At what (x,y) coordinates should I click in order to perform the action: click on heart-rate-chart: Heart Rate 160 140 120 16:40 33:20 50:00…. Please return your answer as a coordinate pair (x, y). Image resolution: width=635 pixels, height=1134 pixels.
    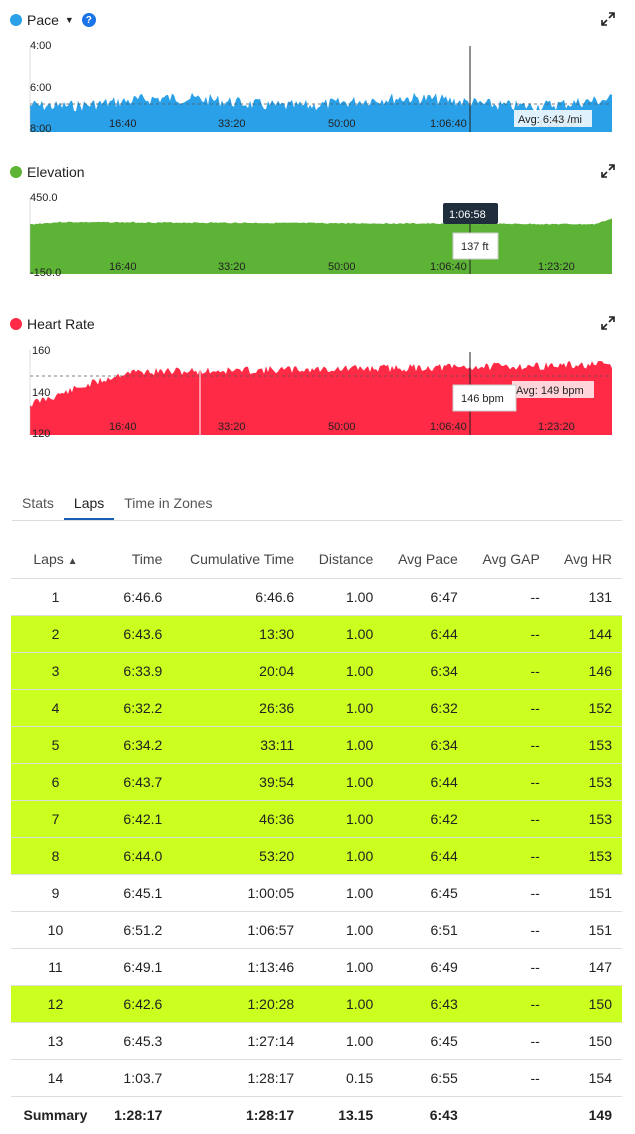
    Looking at the image, I should click on (317, 374).